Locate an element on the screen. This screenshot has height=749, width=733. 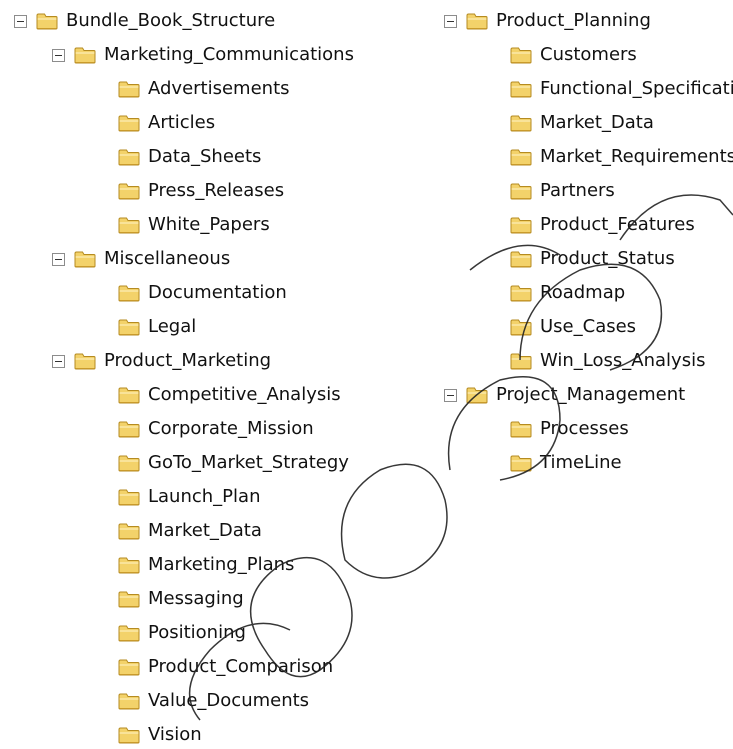
tree-node-processes: Processes is located at coordinates (581, 429).